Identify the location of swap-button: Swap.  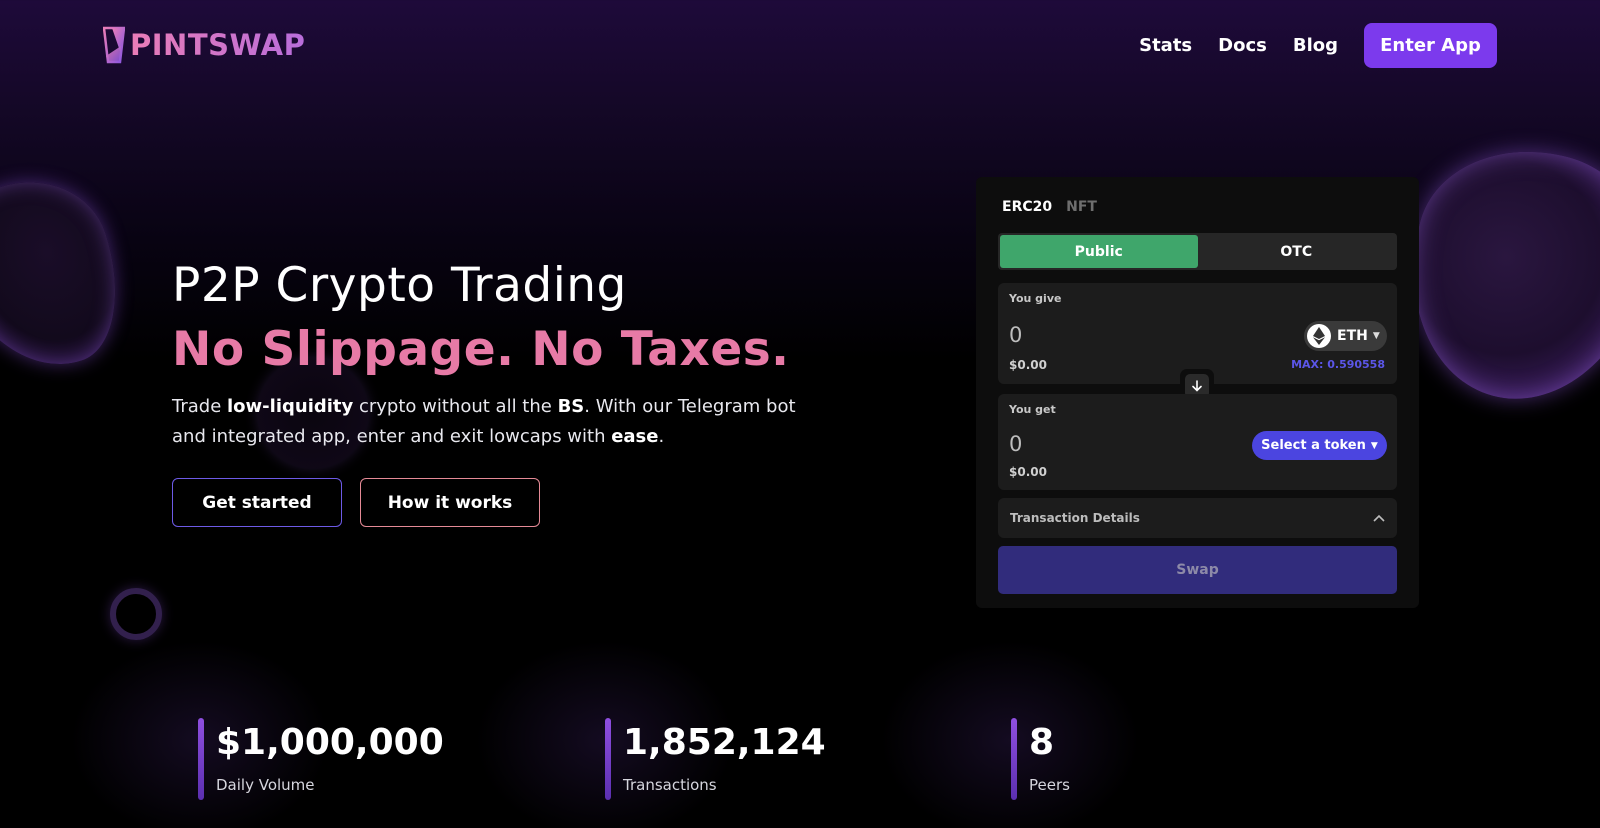
(1197, 570).